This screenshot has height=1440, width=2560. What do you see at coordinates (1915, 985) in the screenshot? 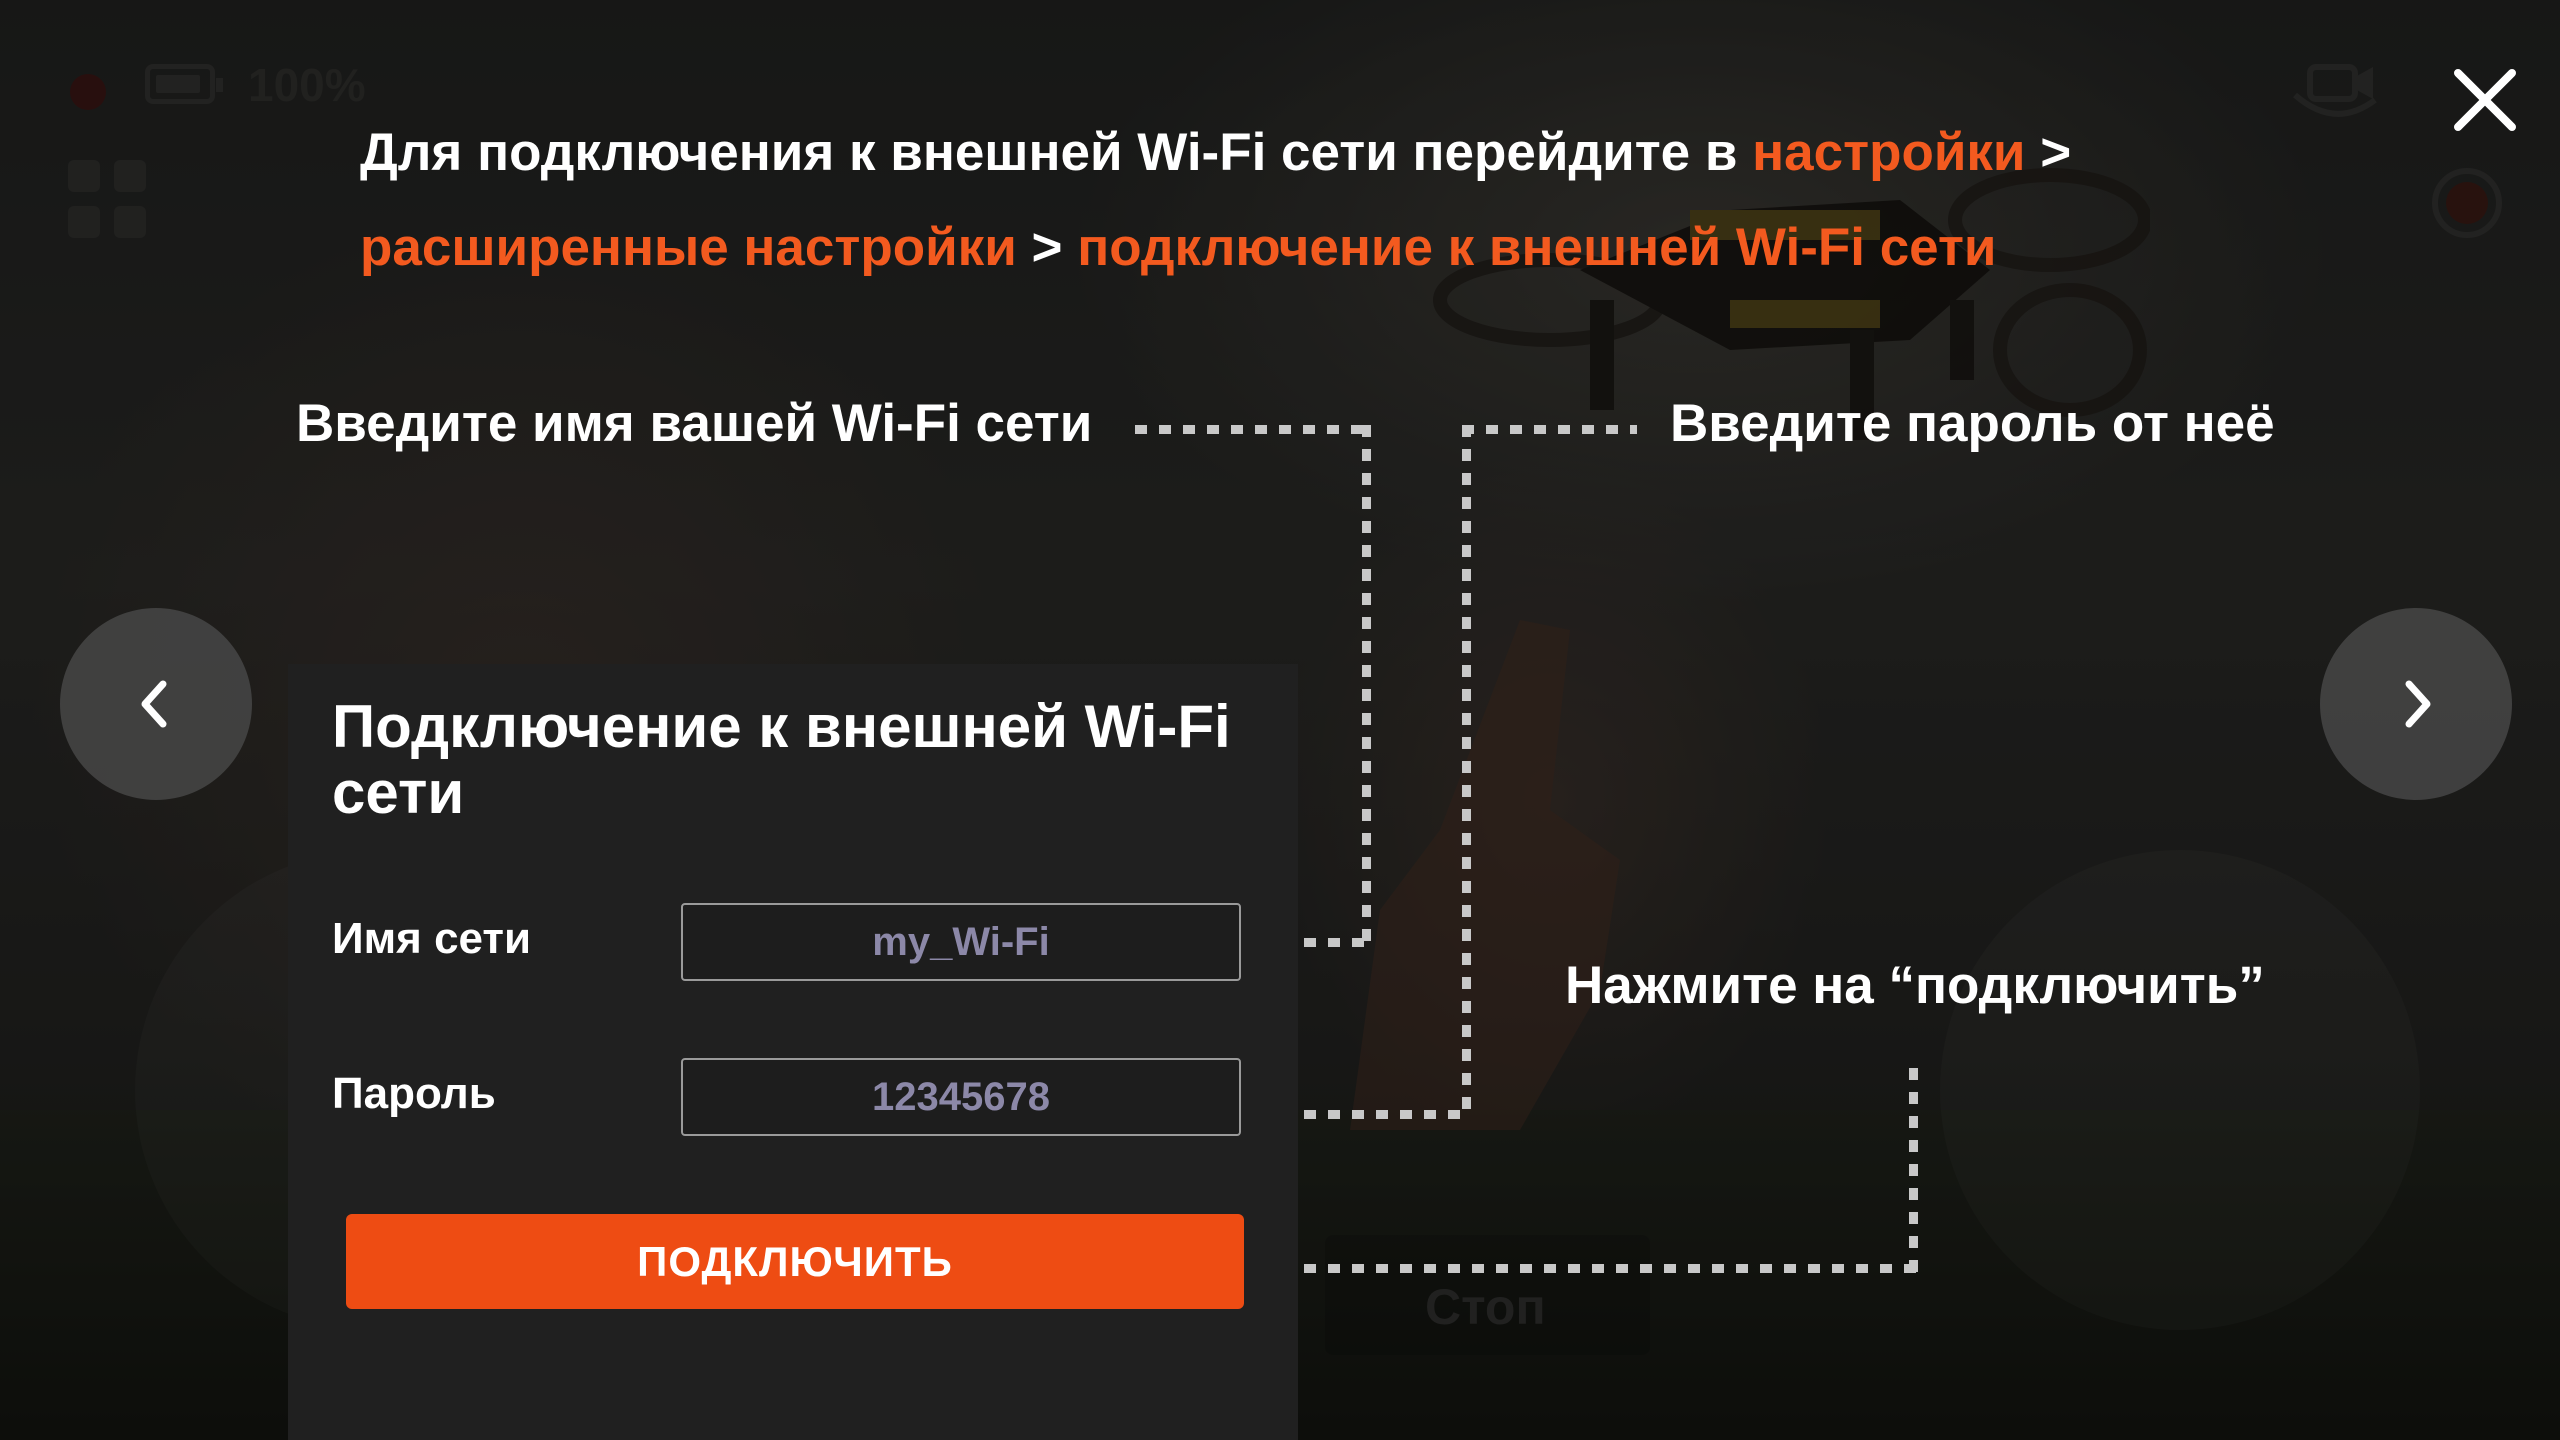
I see `hint-connect: Нажмите на “подключить”` at bounding box center [1915, 985].